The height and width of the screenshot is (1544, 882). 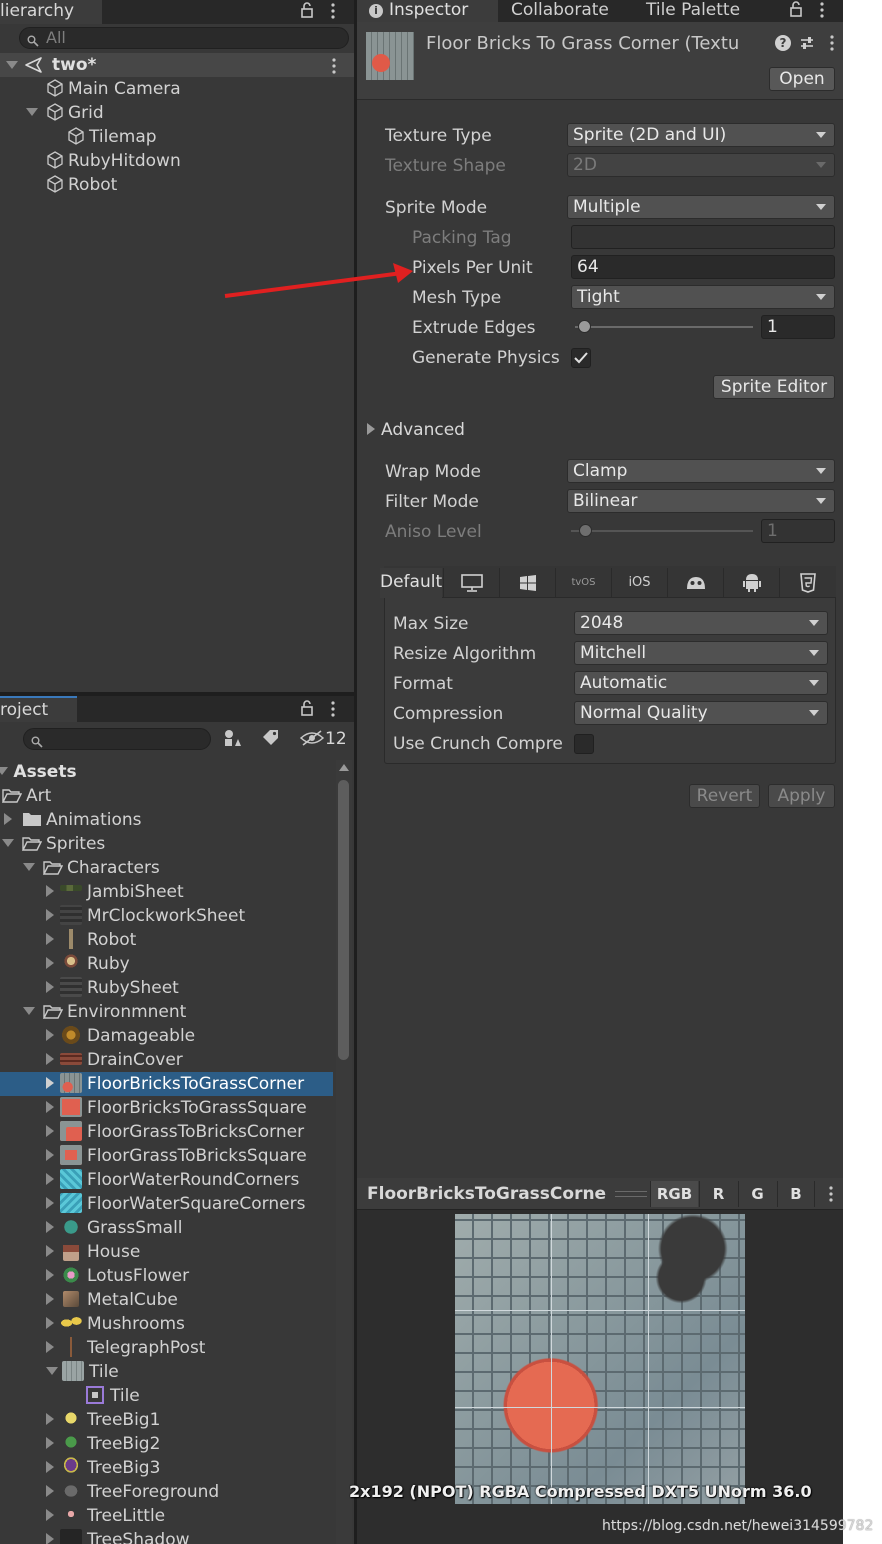 What do you see at coordinates (703, 297) in the screenshot?
I see `mesh-type-dropdown: Tight` at bounding box center [703, 297].